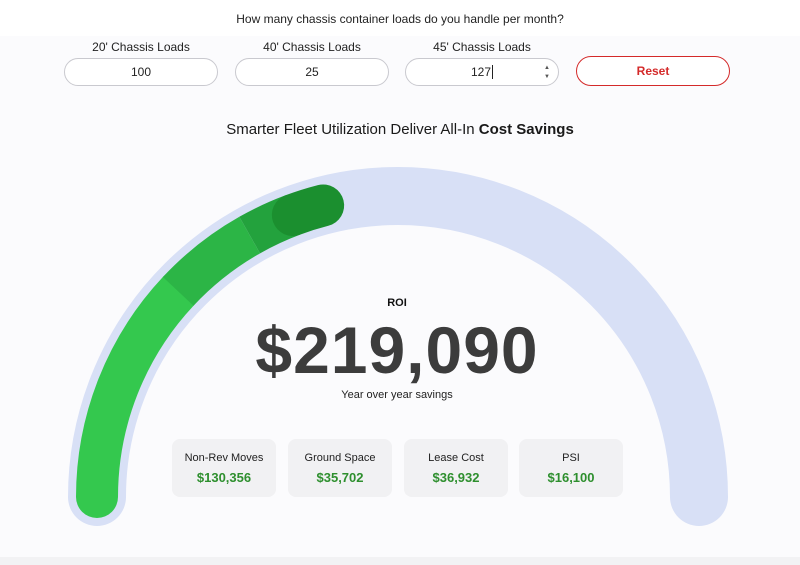 The height and width of the screenshot is (565, 800). What do you see at coordinates (308, 210) in the screenshot?
I see `gauge-fill-segment` at bounding box center [308, 210].